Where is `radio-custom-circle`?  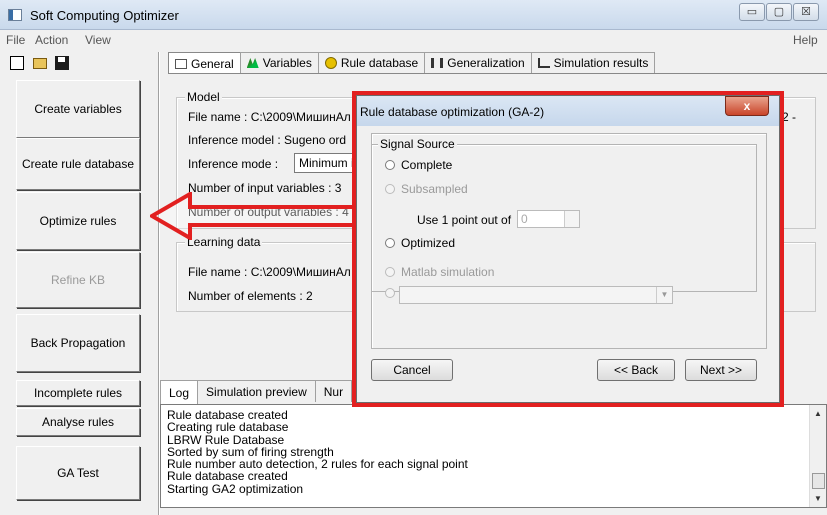
radio-custom-circle is located at coordinates (390, 293).